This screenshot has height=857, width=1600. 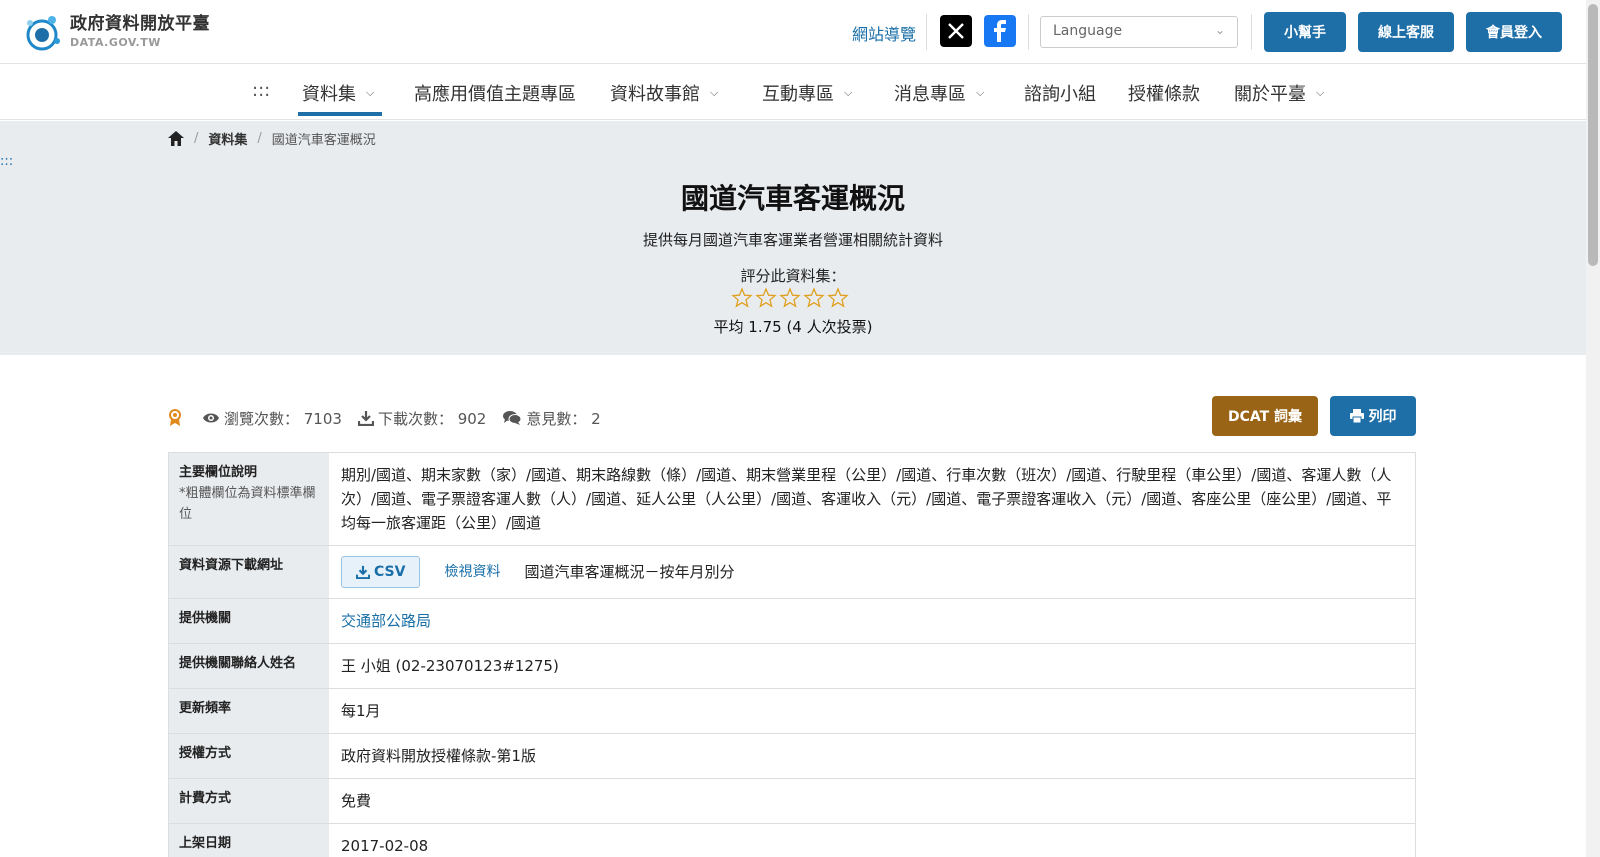 I want to click on nav-item-label: 資料集, so click(x=329, y=94).